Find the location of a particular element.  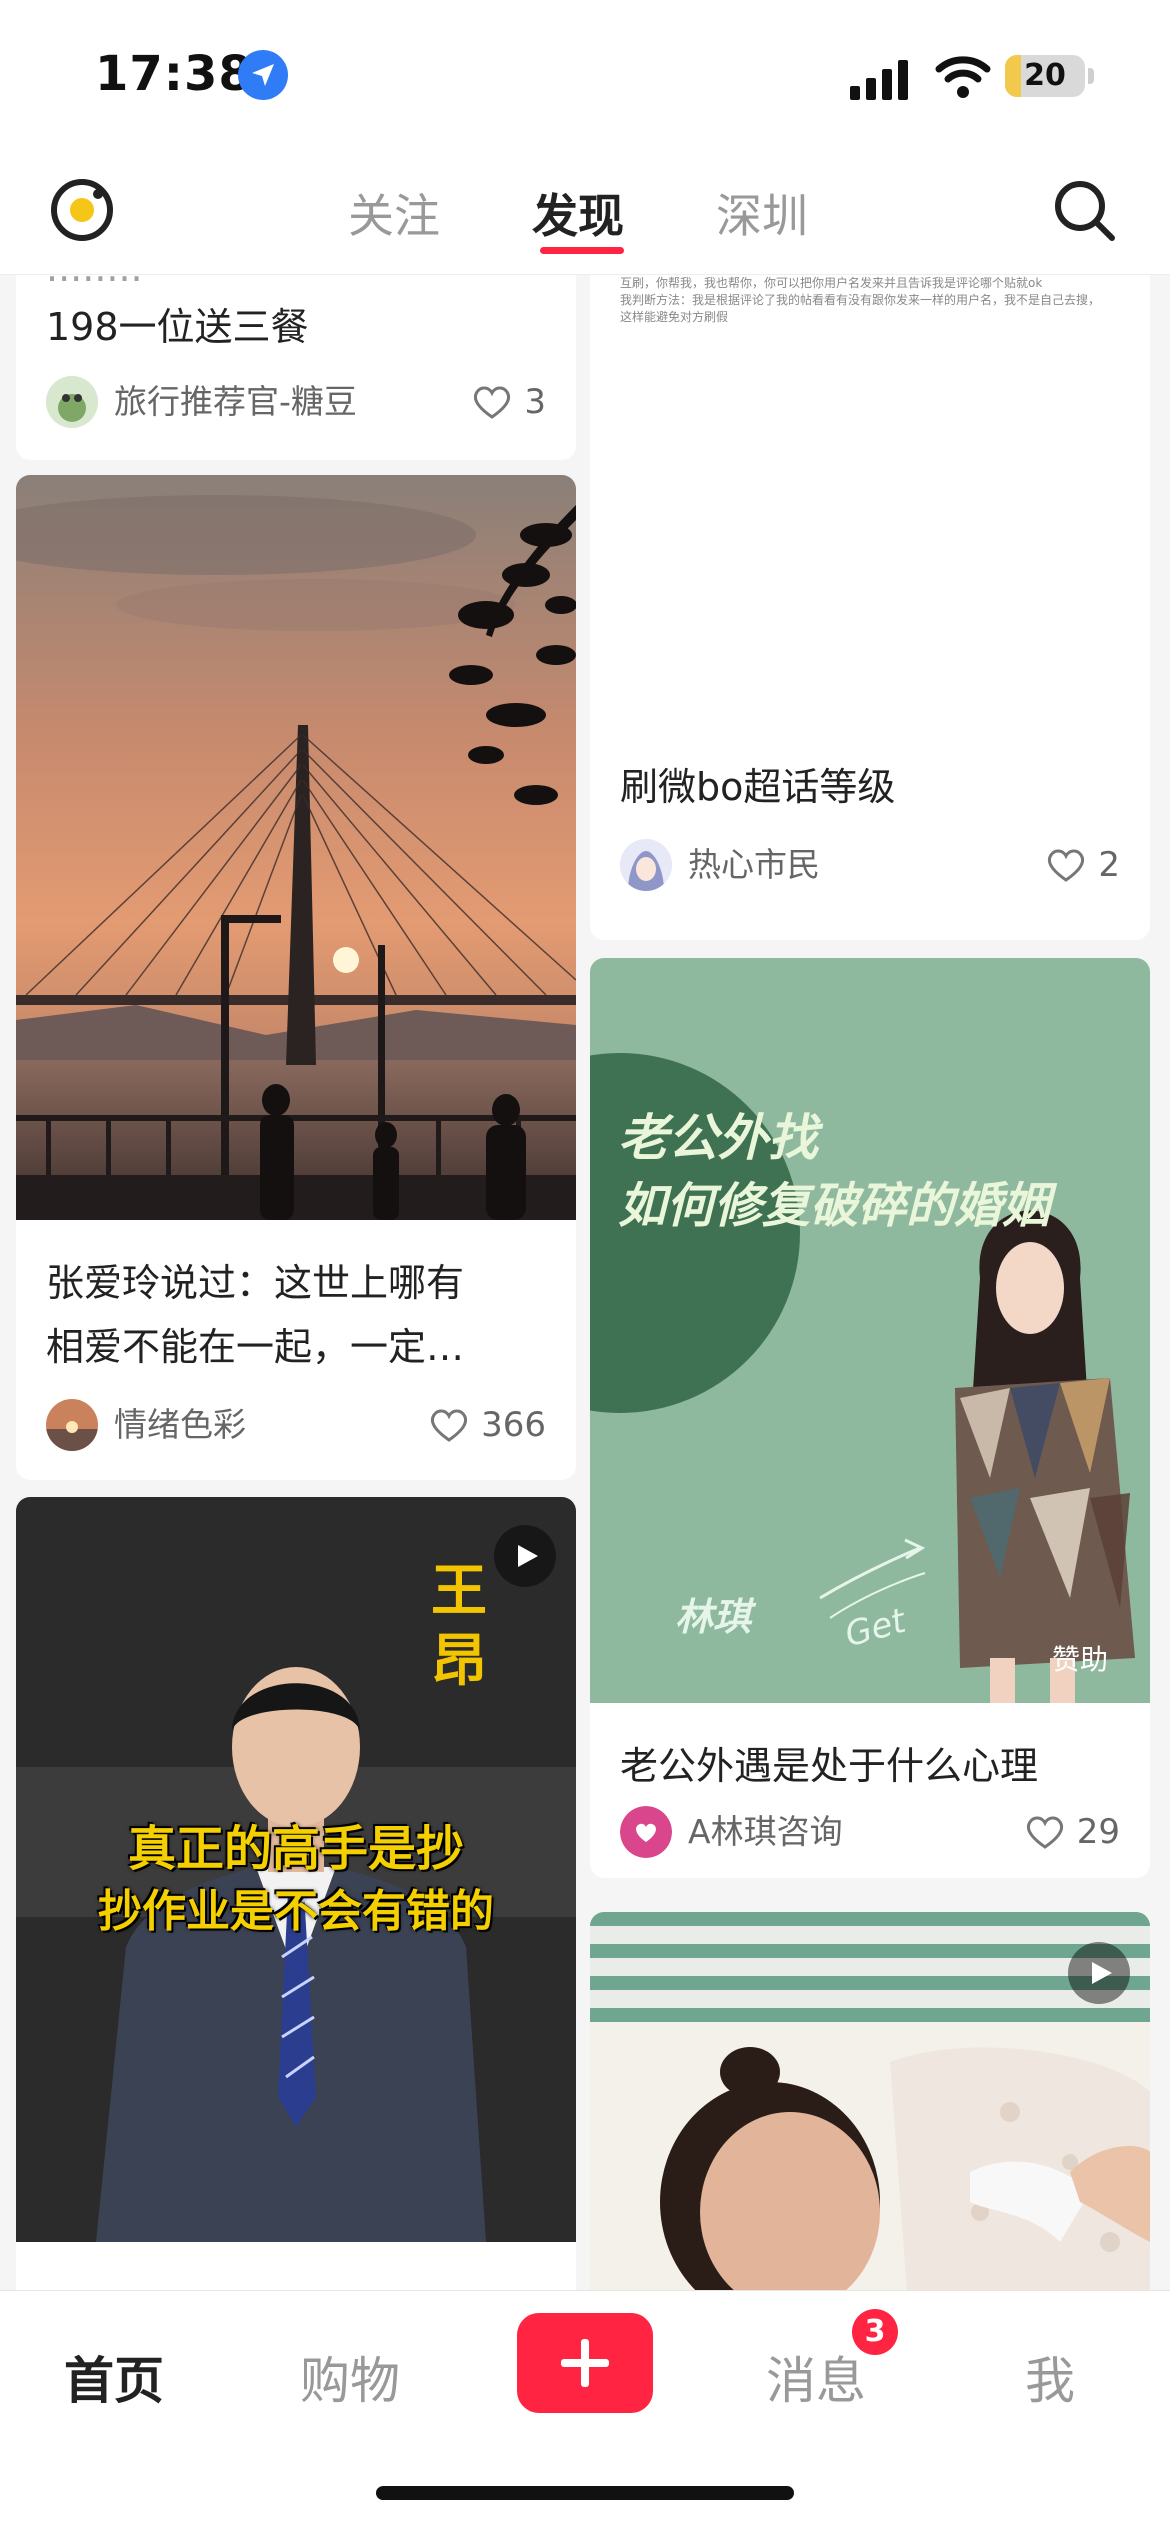

ad-headline-1: 老公外找 is located at coordinates (718, 1138).